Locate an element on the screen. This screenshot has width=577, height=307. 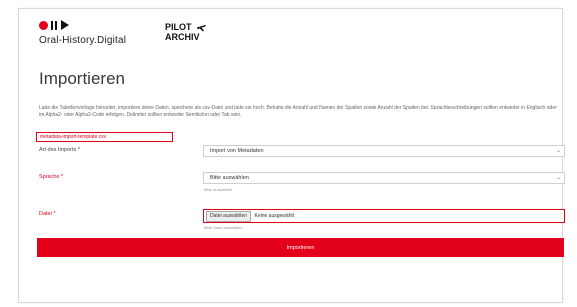
logo-text: Oral-History.Digital is located at coordinates (83, 40).